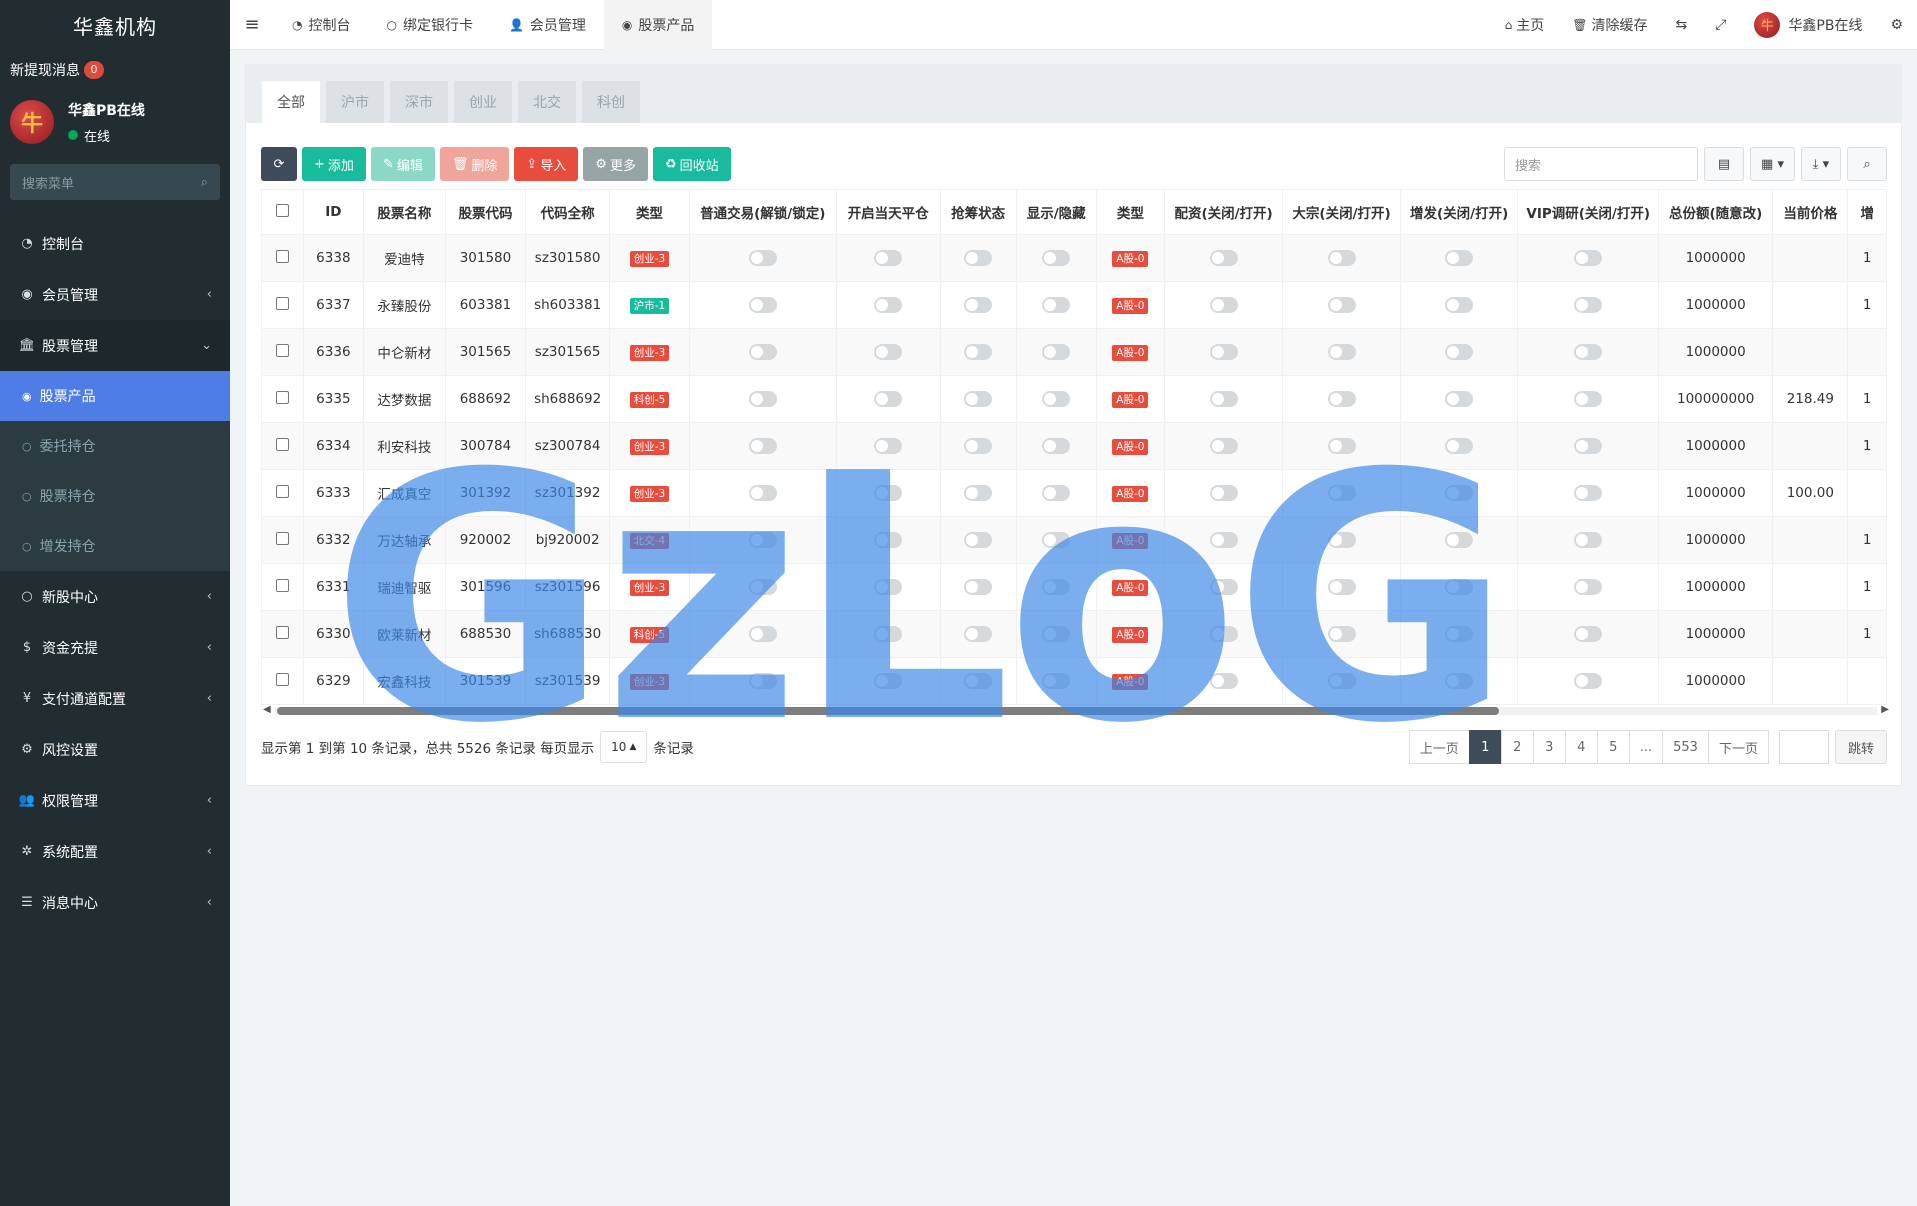 The width and height of the screenshot is (1917, 1206). What do you see at coordinates (978, 212) in the screenshot?
I see `col-grab-status: 抢筹状态` at bounding box center [978, 212].